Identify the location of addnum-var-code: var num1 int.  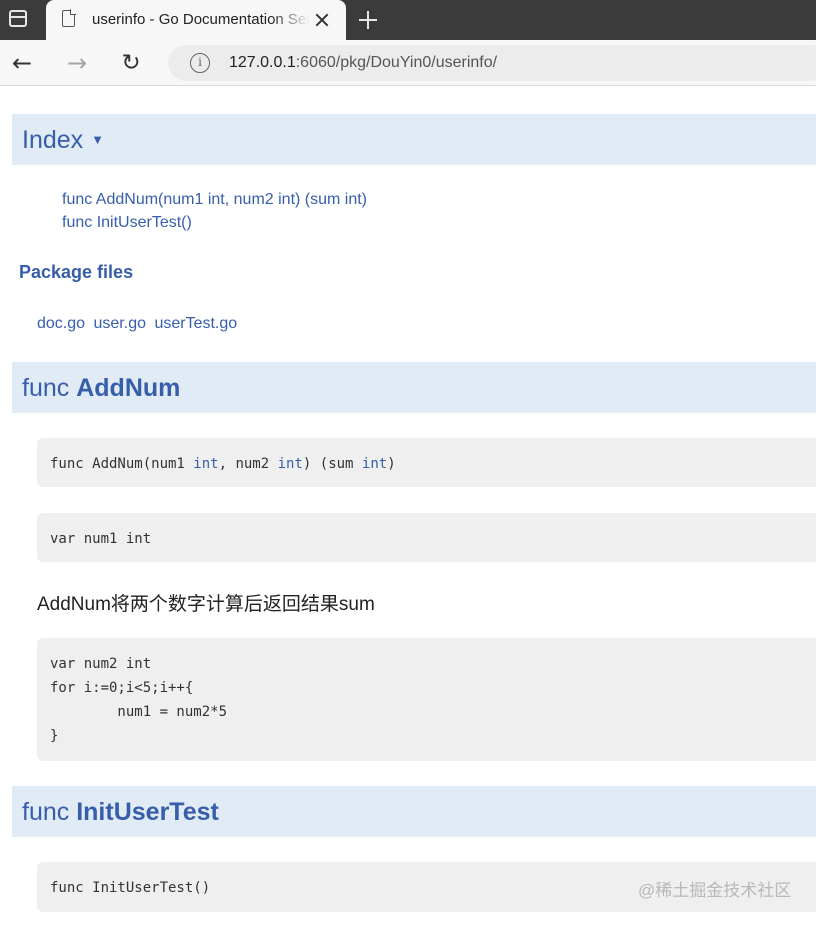
(426, 537).